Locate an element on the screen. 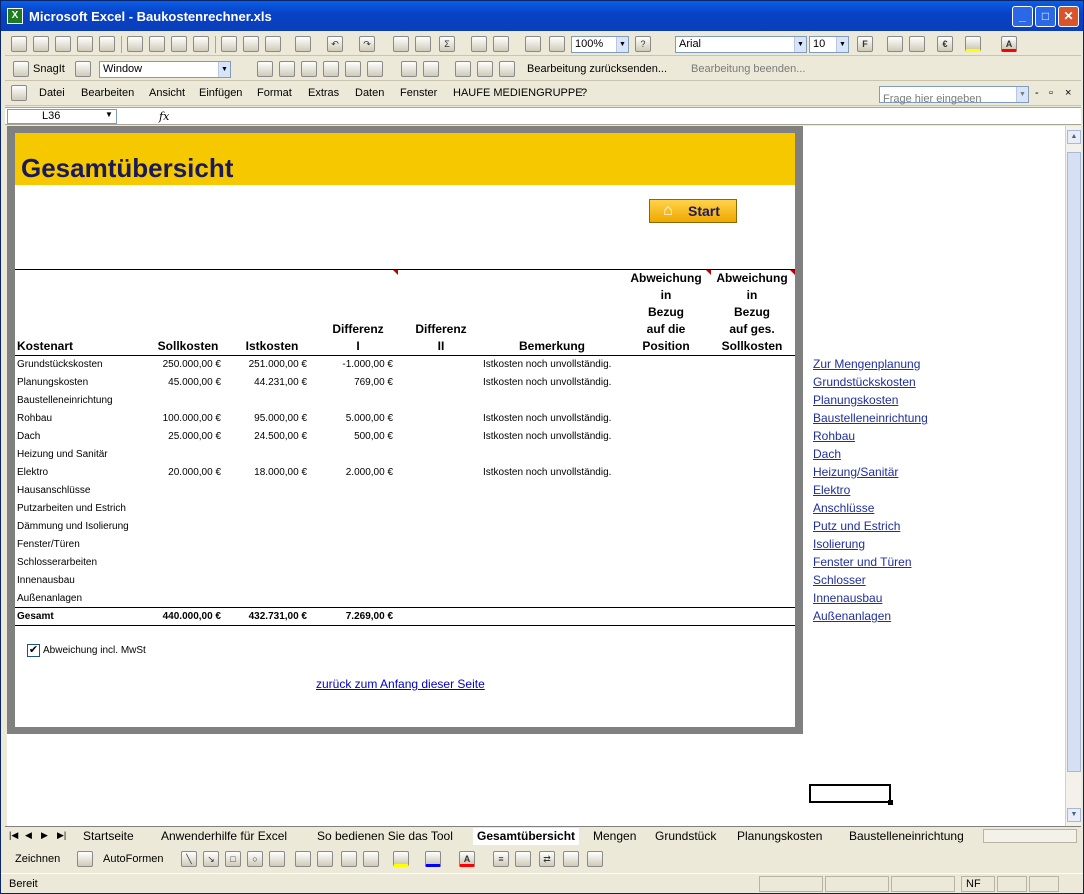 The width and height of the screenshot is (1084, 894). table-cell: Fenster/Türen is located at coordinates (81, 545).